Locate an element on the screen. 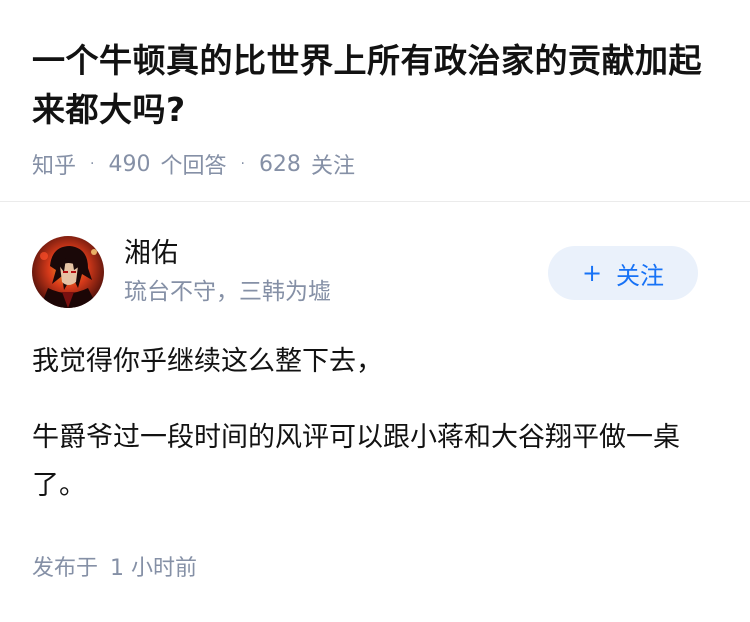 Image resolution: width=750 pixels, height=622 pixels. answer-paragraph: 我觉得你乎继续这么整下去， is located at coordinates (207, 361).